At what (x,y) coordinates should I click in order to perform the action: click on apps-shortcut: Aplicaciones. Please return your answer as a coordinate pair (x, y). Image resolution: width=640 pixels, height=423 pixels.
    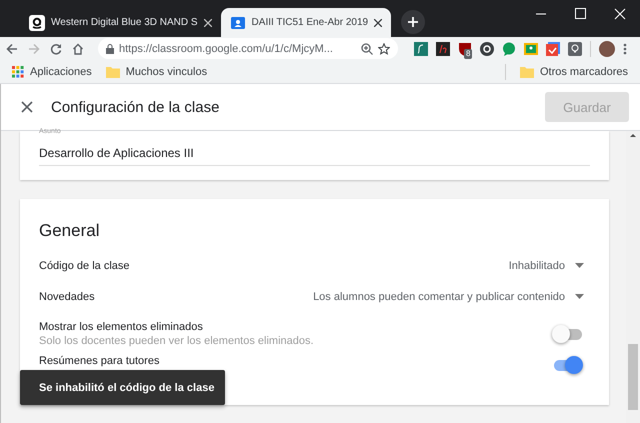
    Looking at the image, I should click on (52, 72).